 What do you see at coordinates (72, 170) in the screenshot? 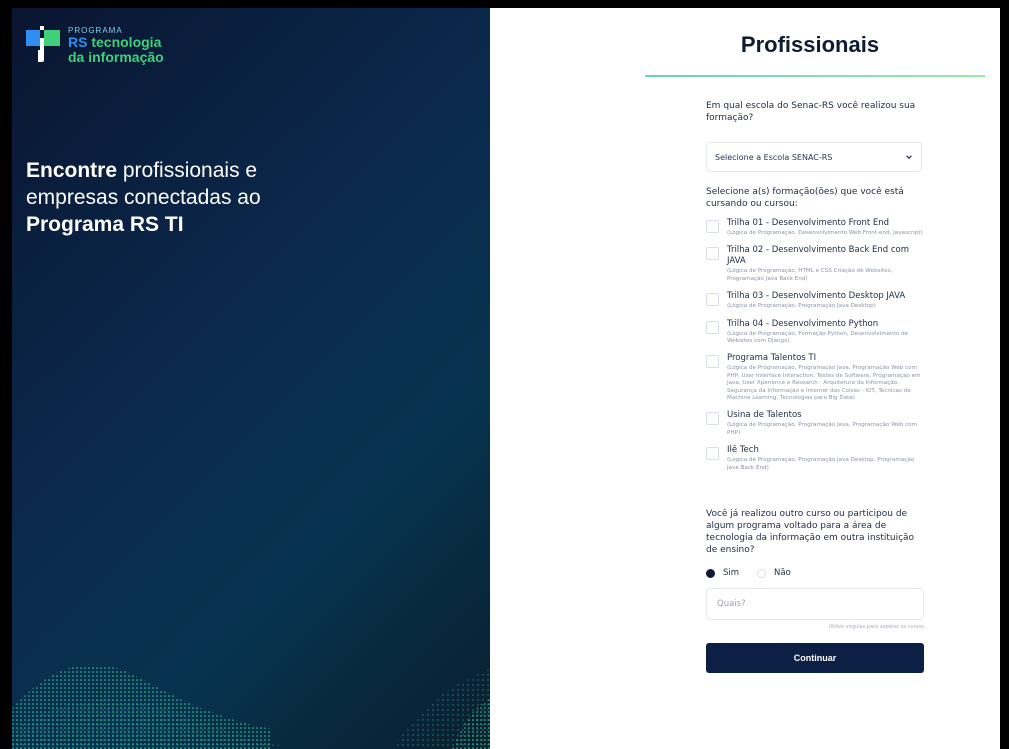
I see `hero-word1: Encontre` at bounding box center [72, 170].